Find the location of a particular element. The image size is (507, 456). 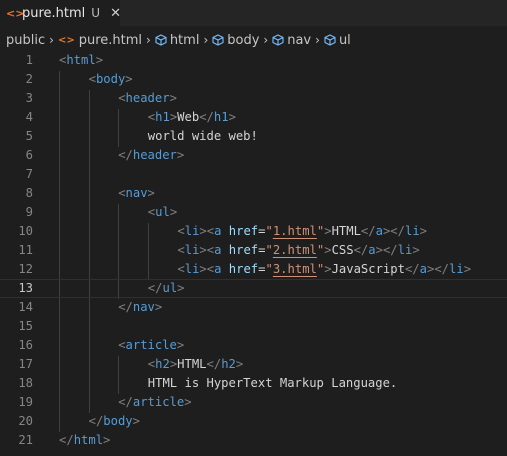

code-line: 10 <li><a href="1.html">HTML</a></li> is located at coordinates (253, 231).